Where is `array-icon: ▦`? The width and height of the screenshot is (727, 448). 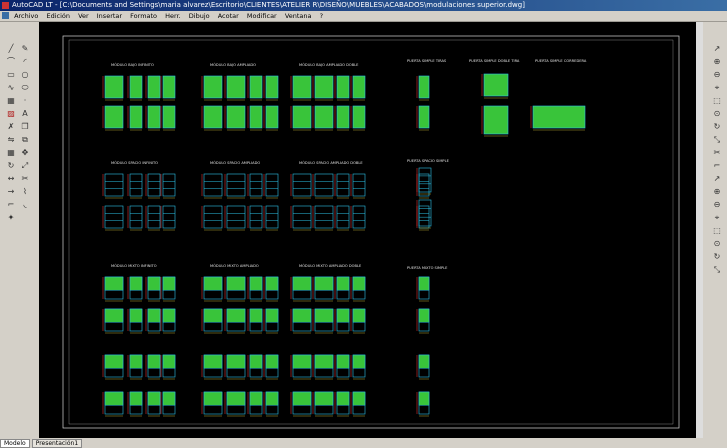 array-icon: ▦ is located at coordinates (11, 153).